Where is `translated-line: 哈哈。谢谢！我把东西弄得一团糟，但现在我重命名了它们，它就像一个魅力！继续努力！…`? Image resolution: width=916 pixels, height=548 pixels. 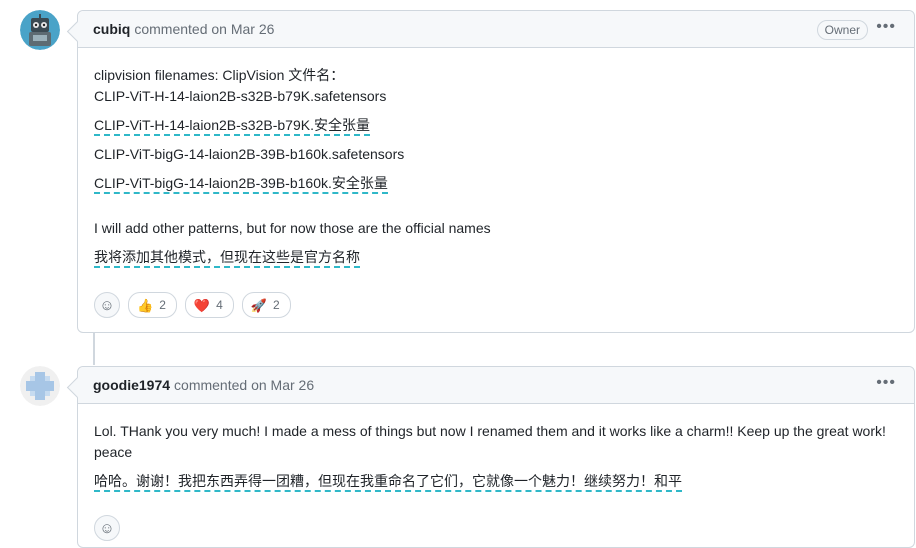
translated-line: 哈哈。谢谢！我把东西弄得一团糟，但现在我重命名了它们，它就像一个魅力！继续努力！… is located at coordinates (388, 481).